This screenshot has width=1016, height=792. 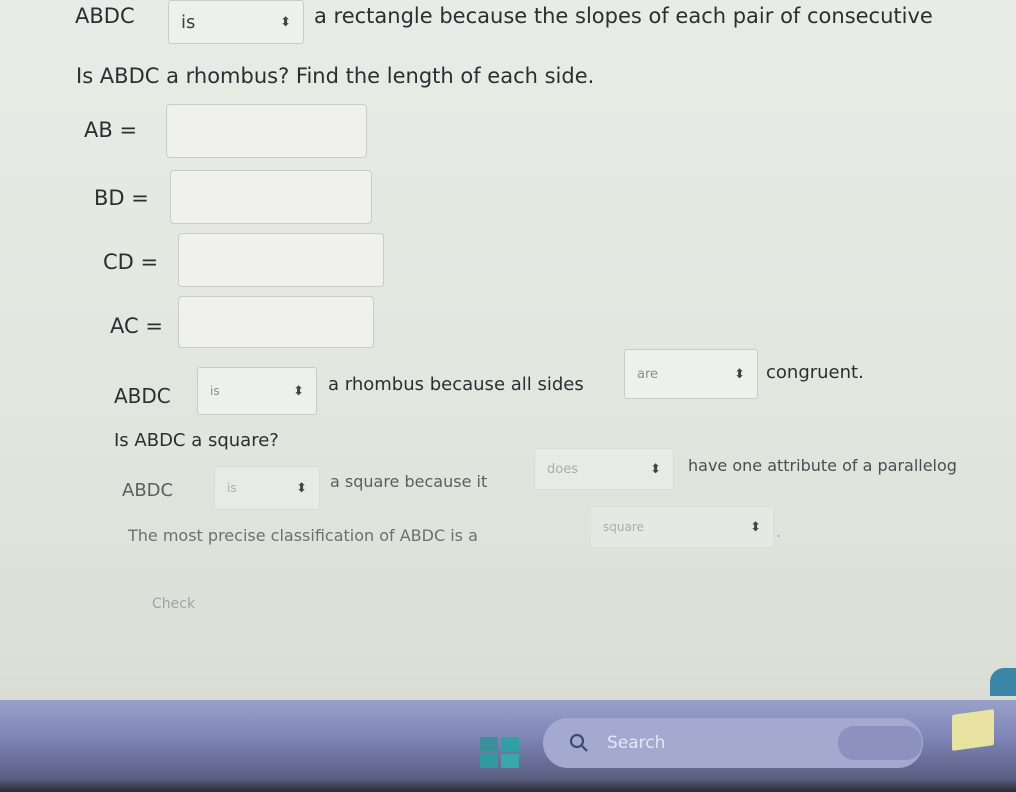 I want to click on ab-input, so click(x=266, y=131).